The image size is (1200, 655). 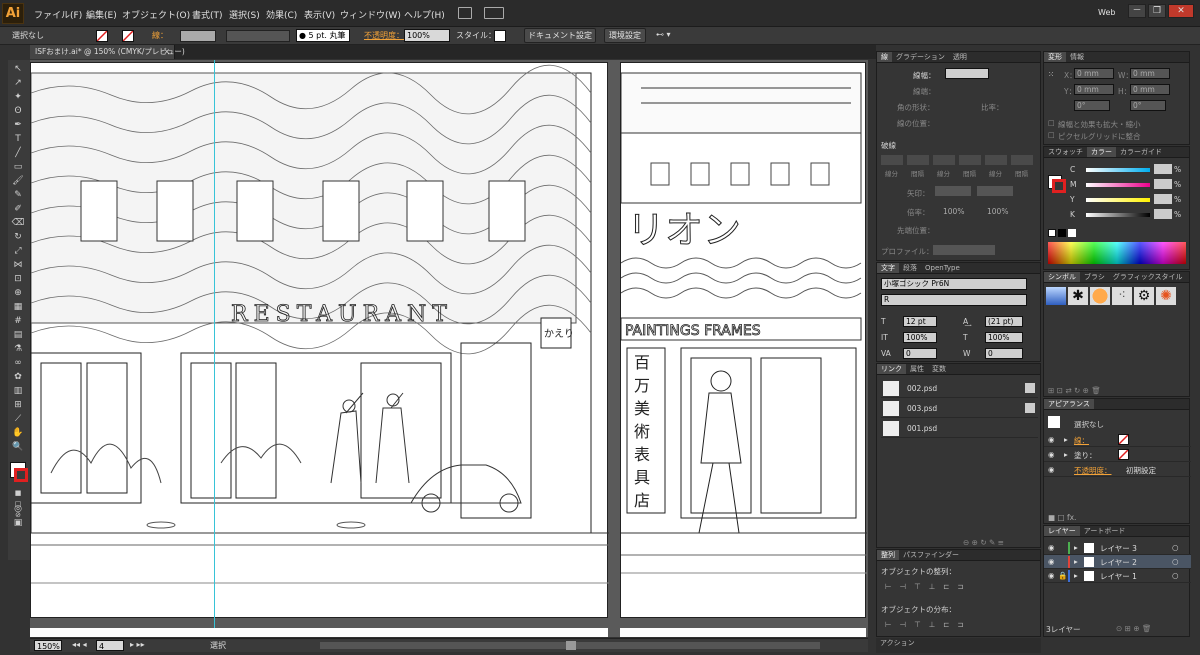 What do you see at coordinates (1163, 199) in the screenshot?
I see `channel-y-field` at bounding box center [1163, 199].